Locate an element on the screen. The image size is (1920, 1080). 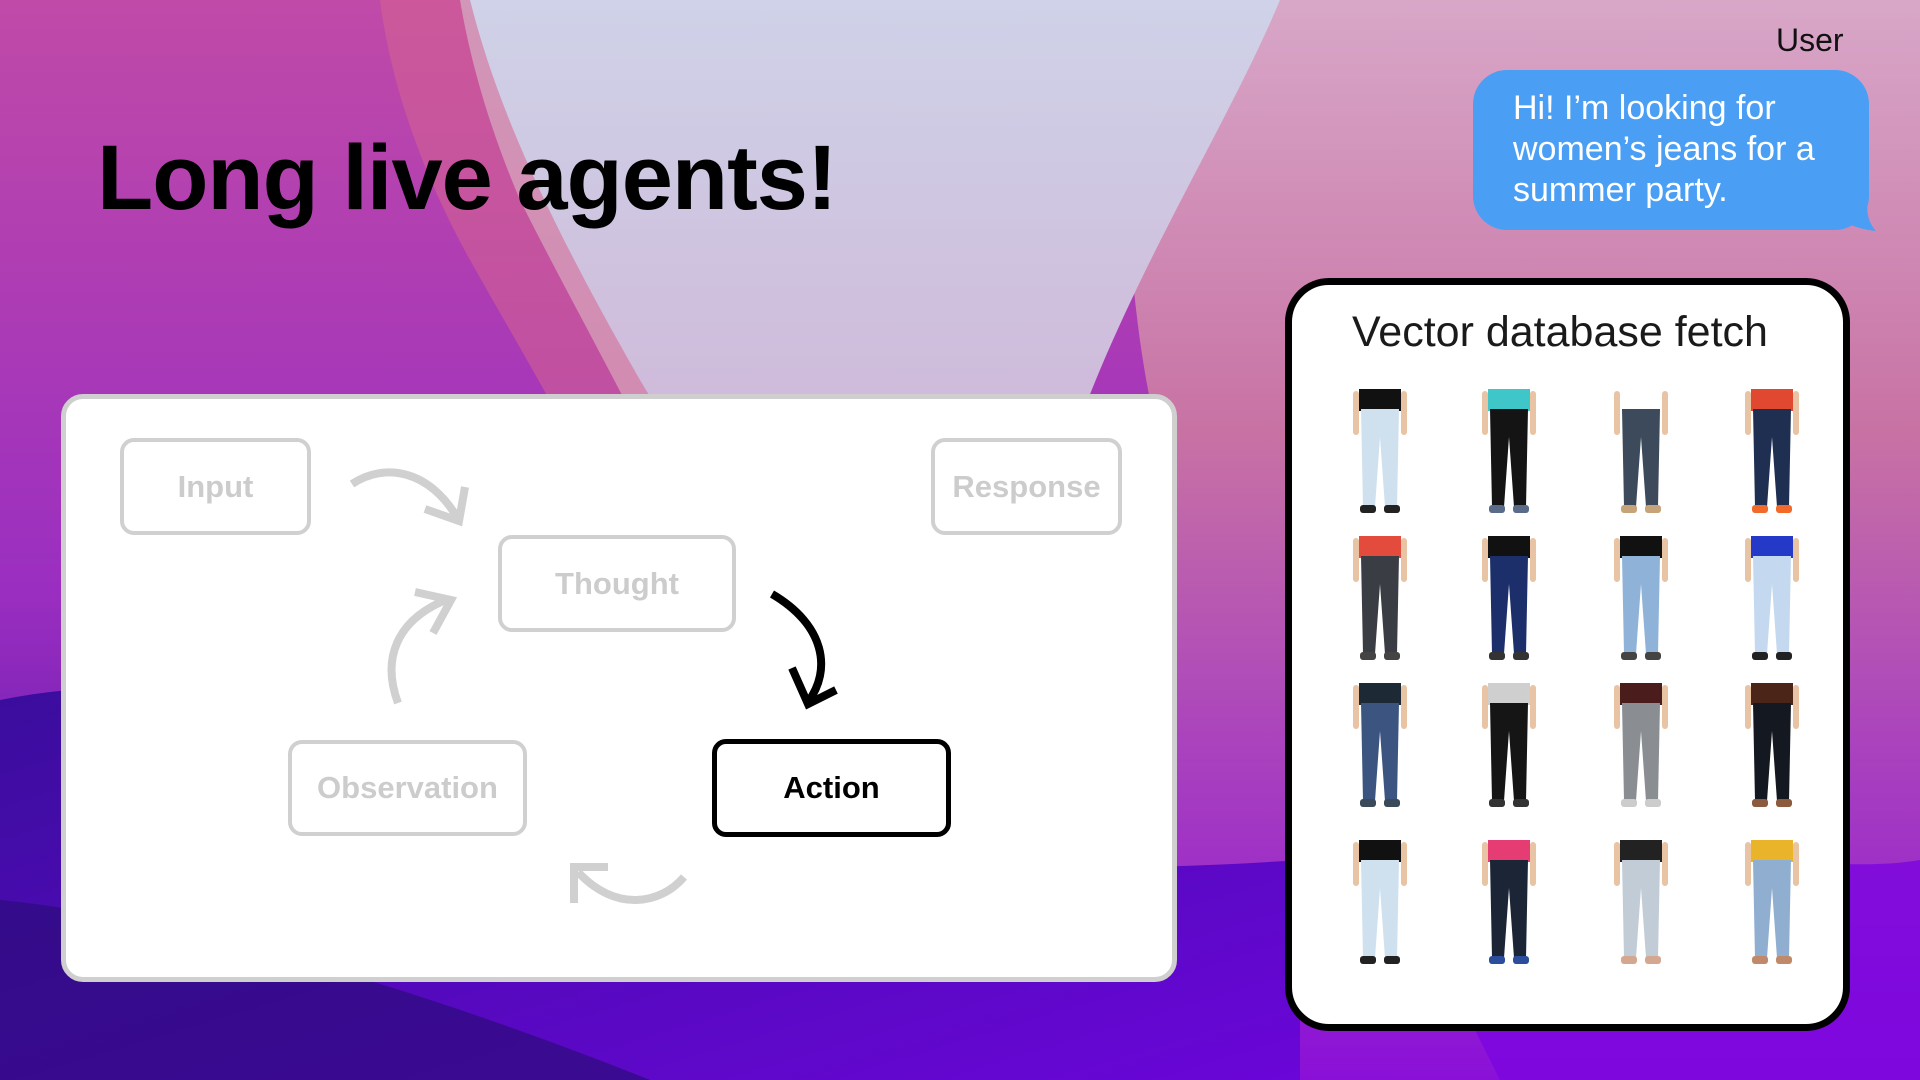
arrow-thought-to-action-icon is located at coordinates (803, 650).